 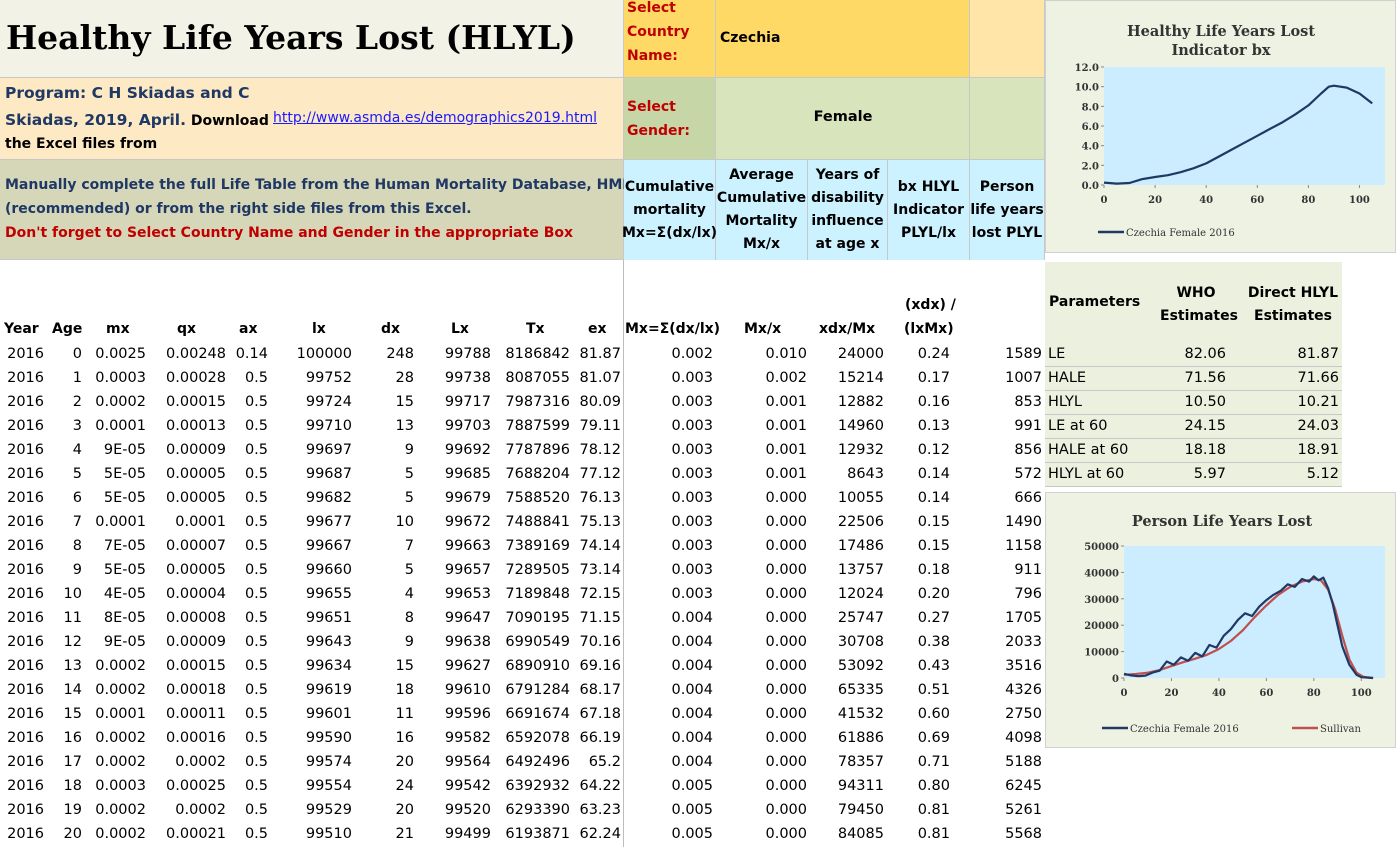 What do you see at coordinates (1028, 474) in the screenshot?
I see `cell-plyl: 572` at bounding box center [1028, 474].